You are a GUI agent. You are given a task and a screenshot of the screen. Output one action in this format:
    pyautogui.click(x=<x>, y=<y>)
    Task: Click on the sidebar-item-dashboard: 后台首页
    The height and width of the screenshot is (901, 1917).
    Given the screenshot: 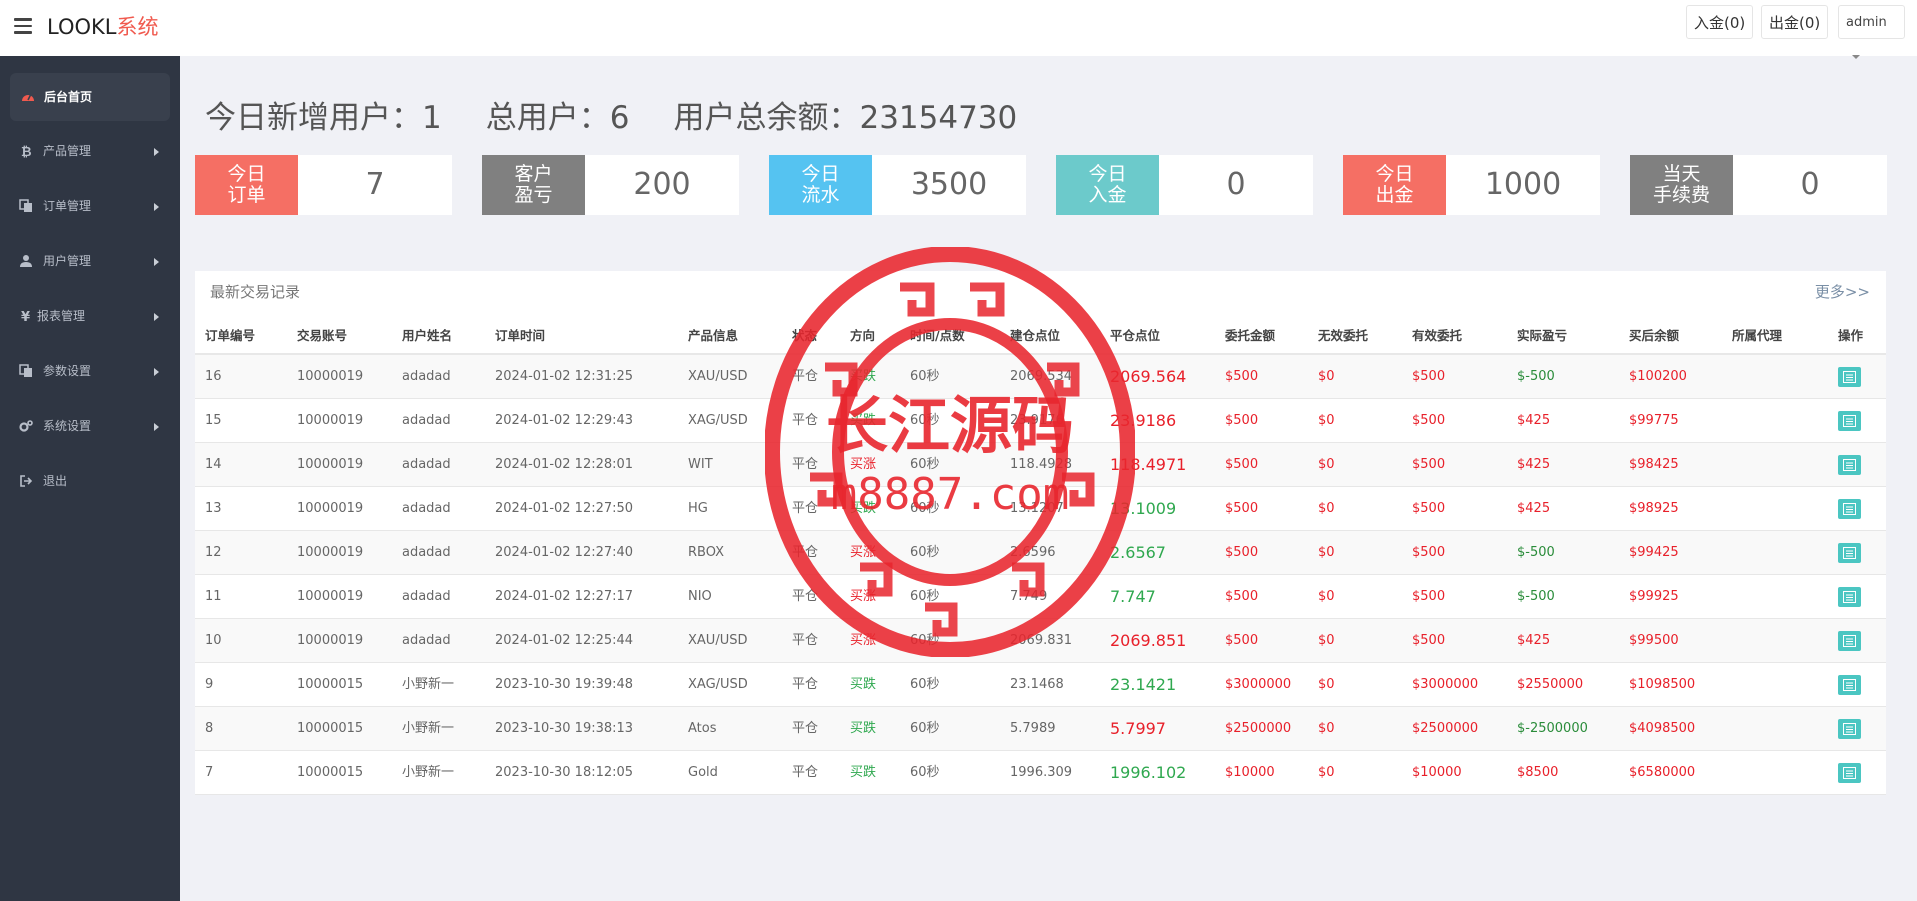 What is the action you would take?
    pyautogui.click(x=90, y=97)
    